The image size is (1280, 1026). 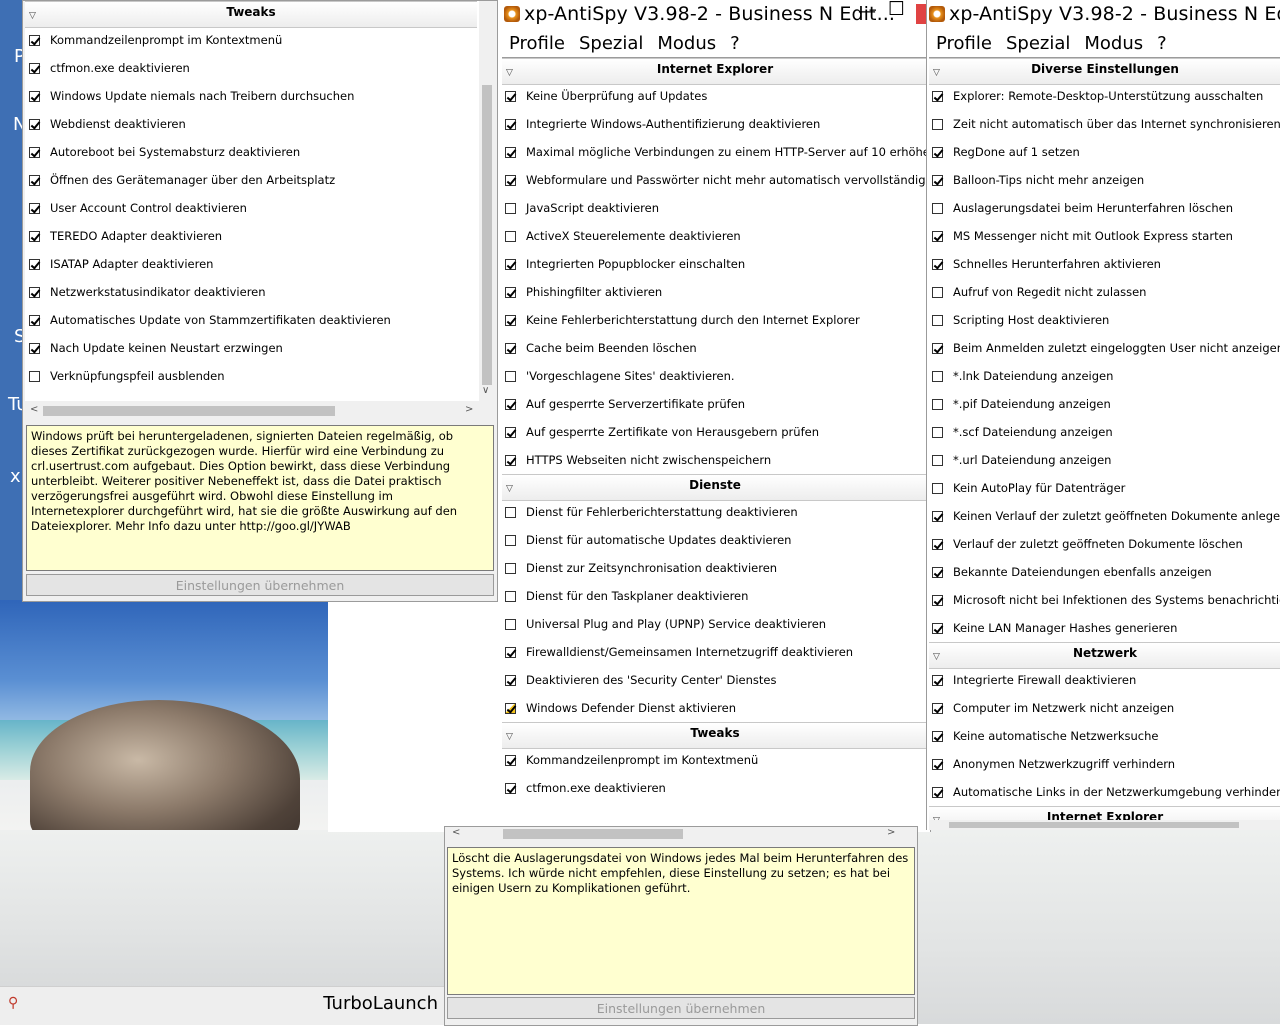 I want to click on setting-row: Integrierte Firewall deaktivieren, so click(x=1106, y=680).